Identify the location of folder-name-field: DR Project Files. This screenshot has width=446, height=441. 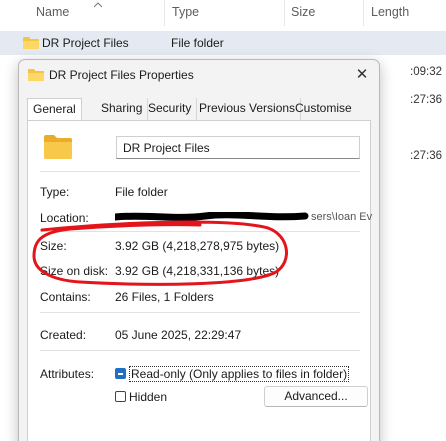
(238, 147).